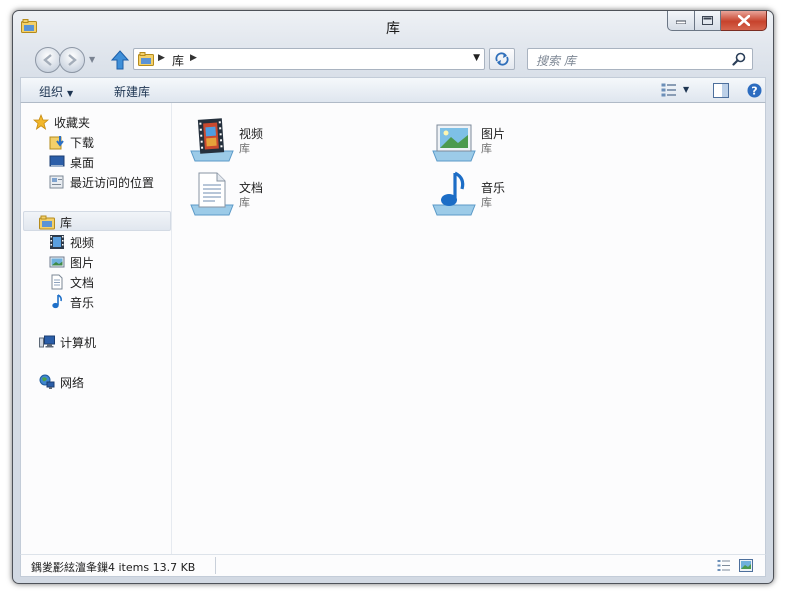  Describe the element at coordinates (55, 222) in the screenshot. I see `nav-item-libraries: 库` at that location.